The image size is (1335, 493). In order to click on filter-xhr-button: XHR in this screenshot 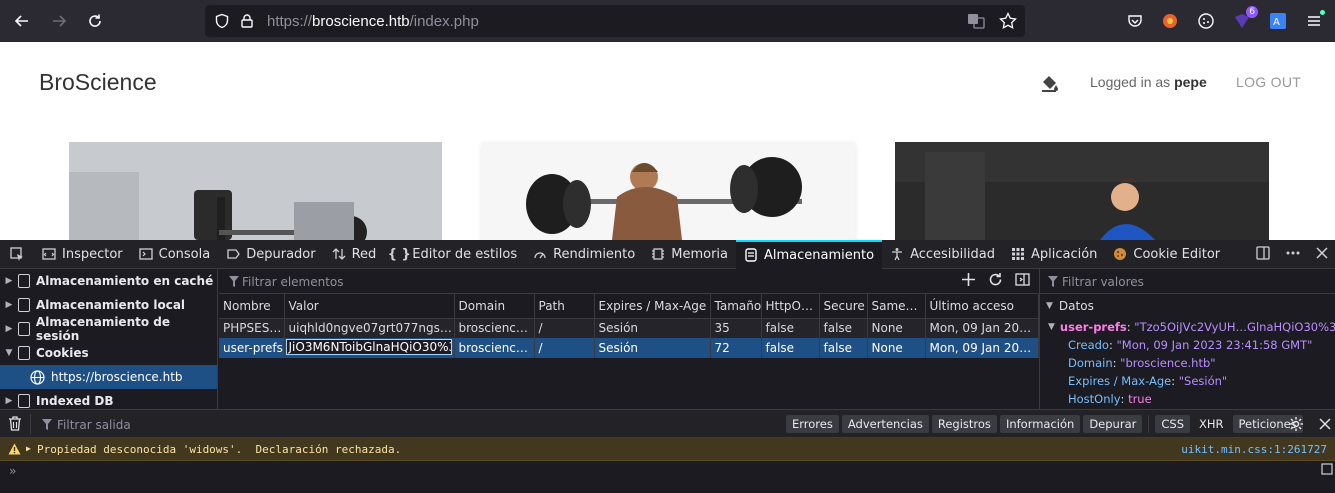, I will do `click(1211, 424)`.